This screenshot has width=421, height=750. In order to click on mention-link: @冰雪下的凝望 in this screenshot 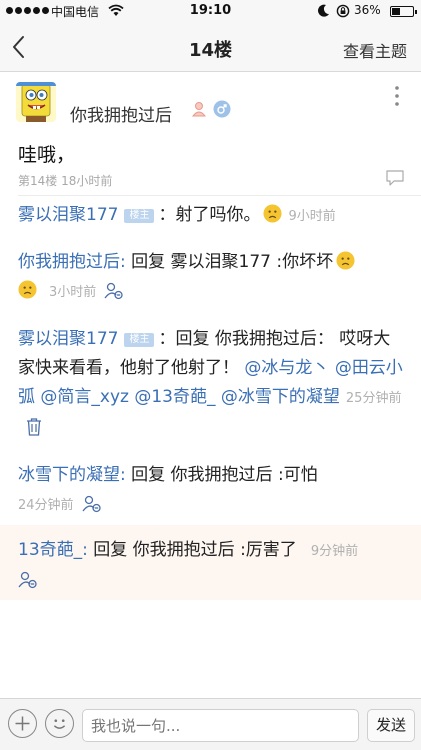, I will do `click(280, 397)`.